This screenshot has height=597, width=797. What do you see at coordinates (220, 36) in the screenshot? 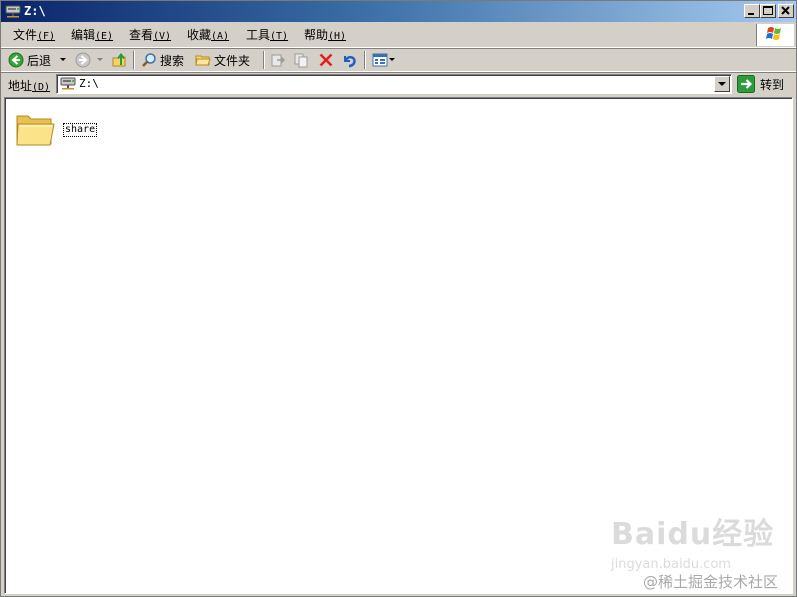
I see `menu-favorites-accel: (A)` at bounding box center [220, 36].